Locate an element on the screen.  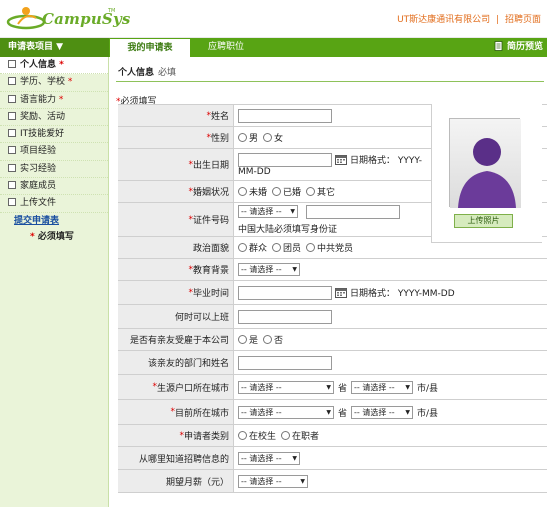
option-label: 其它 is located at coordinates (326, 193).